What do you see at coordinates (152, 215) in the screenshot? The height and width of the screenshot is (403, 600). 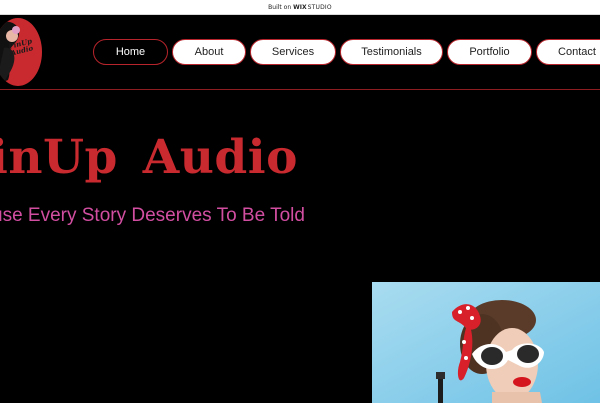 I see `hero-tagline: use Every Story Deserves To Be Told` at bounding box center [152, 215].